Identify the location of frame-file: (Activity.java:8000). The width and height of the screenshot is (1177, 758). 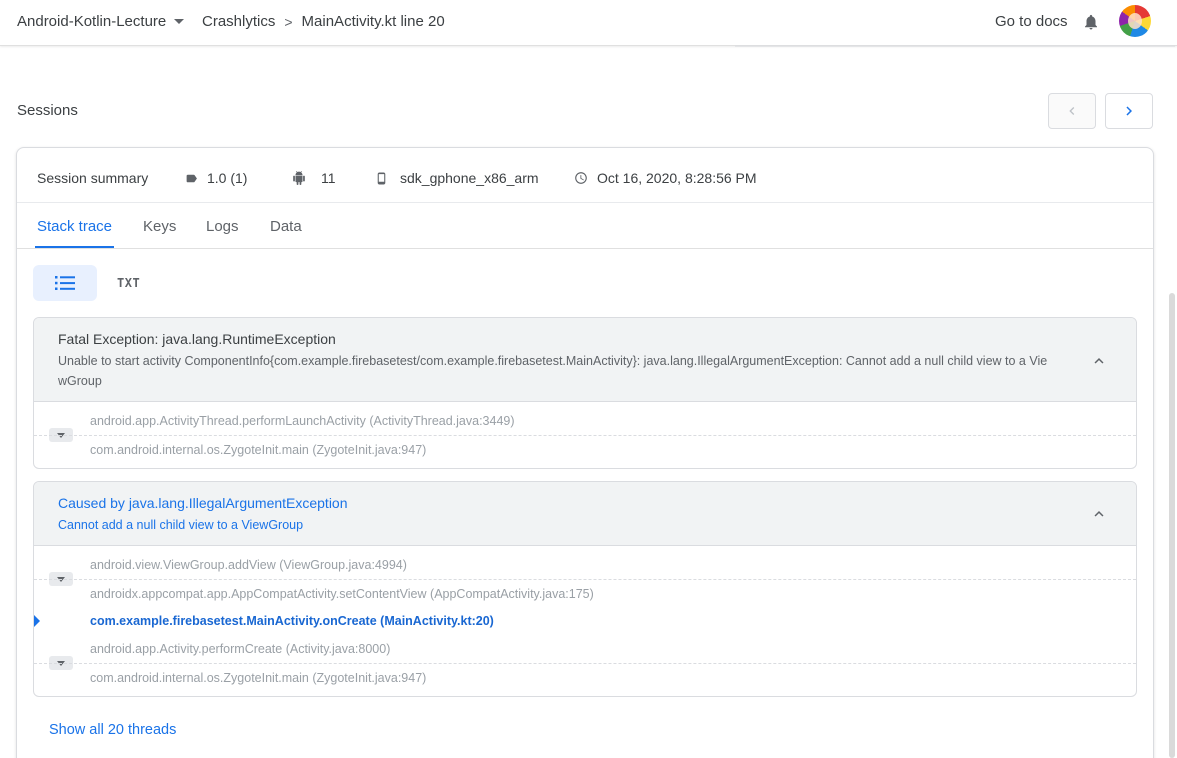
(338, 649).